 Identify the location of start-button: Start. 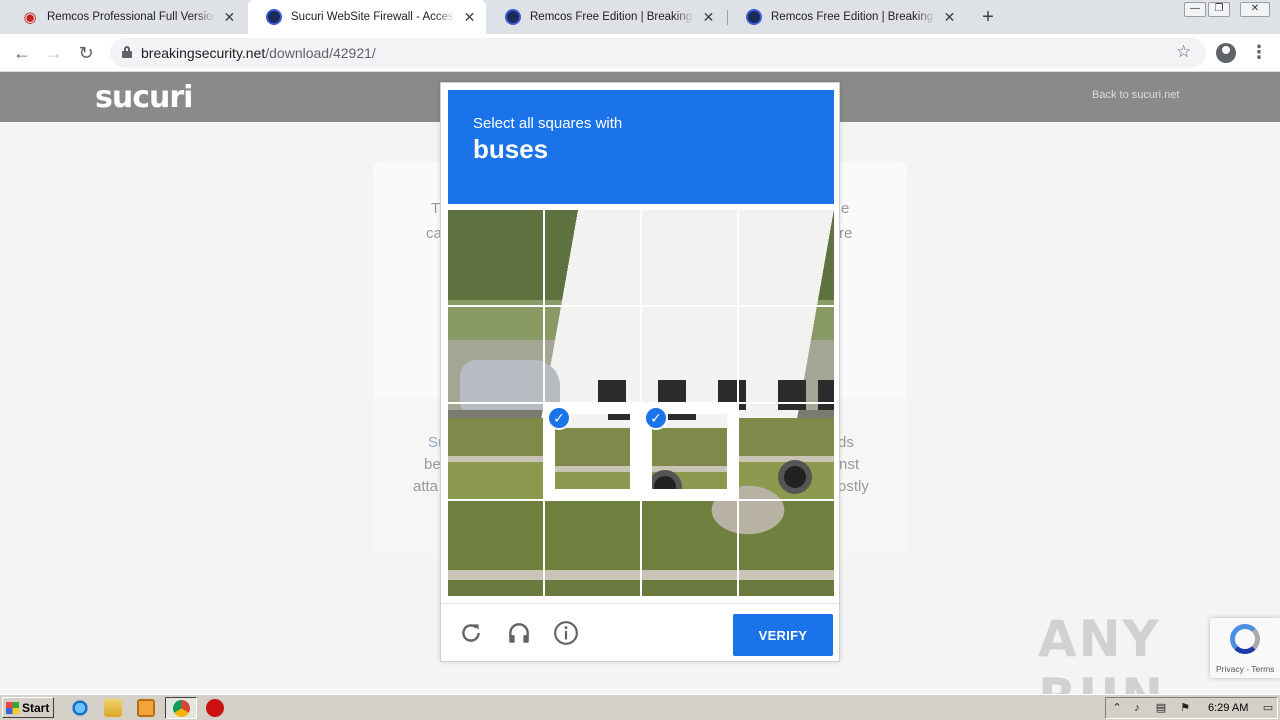
(28, 707).